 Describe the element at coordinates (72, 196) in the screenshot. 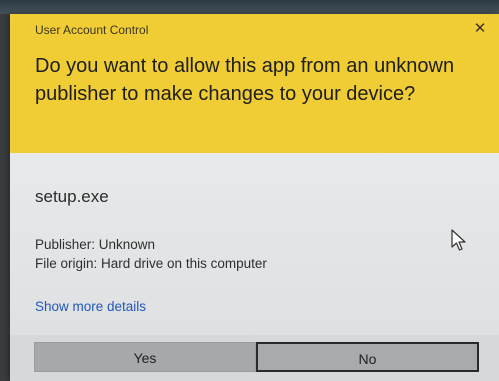

I see `program-name: setup.exe` at that location.